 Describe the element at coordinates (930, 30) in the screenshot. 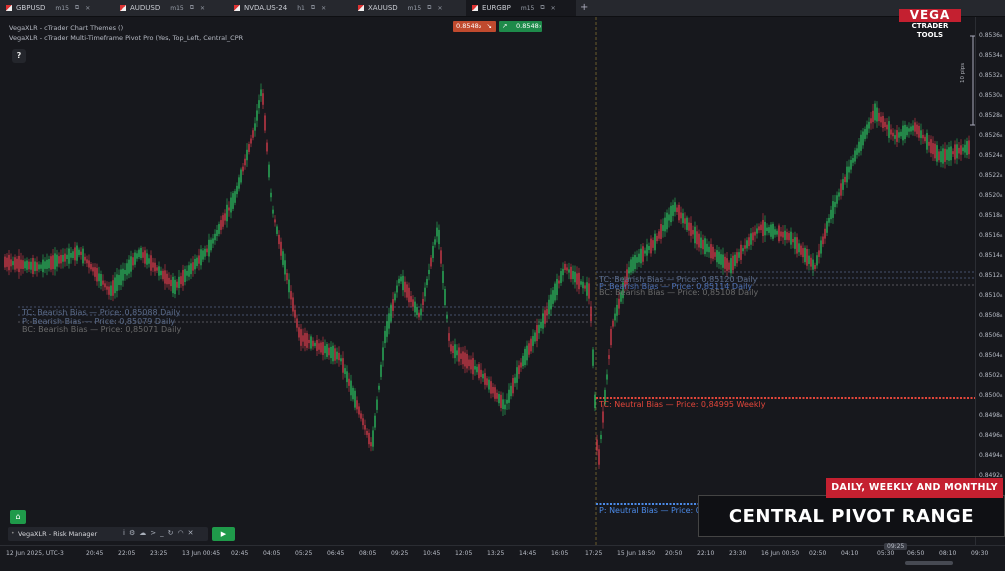

I see `logo-subtitle: CTRADER TOOLS` at that location.